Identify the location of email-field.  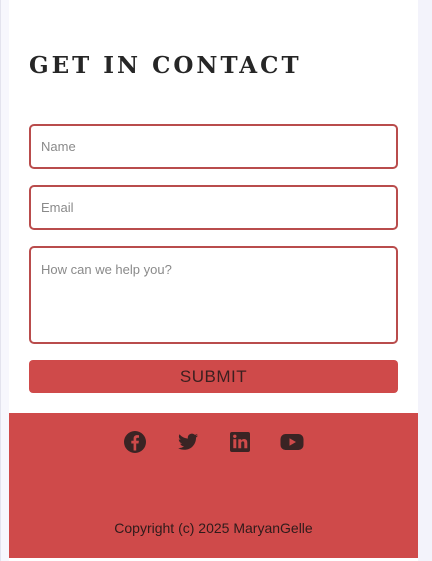
(213, 207).